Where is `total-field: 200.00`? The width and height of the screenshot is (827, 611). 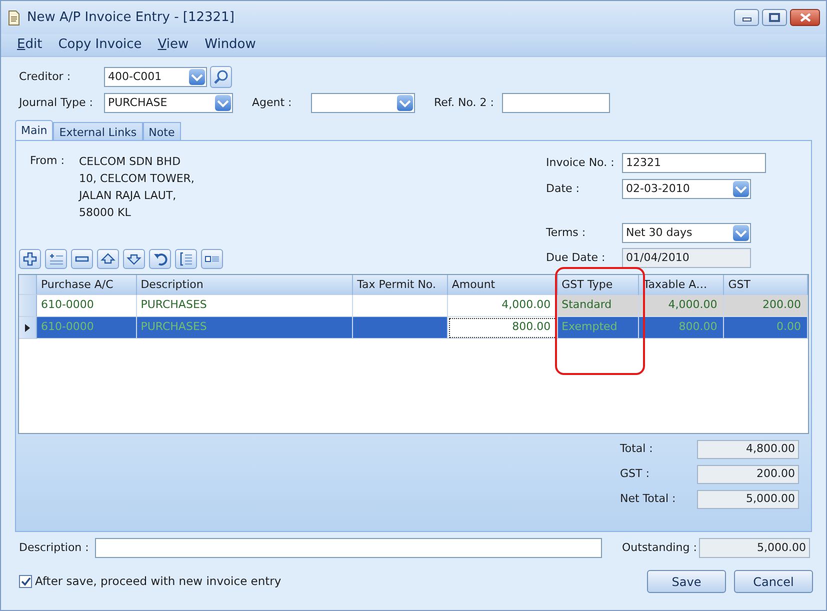 total-field: 200.00 is located at coordinates (748, 474).